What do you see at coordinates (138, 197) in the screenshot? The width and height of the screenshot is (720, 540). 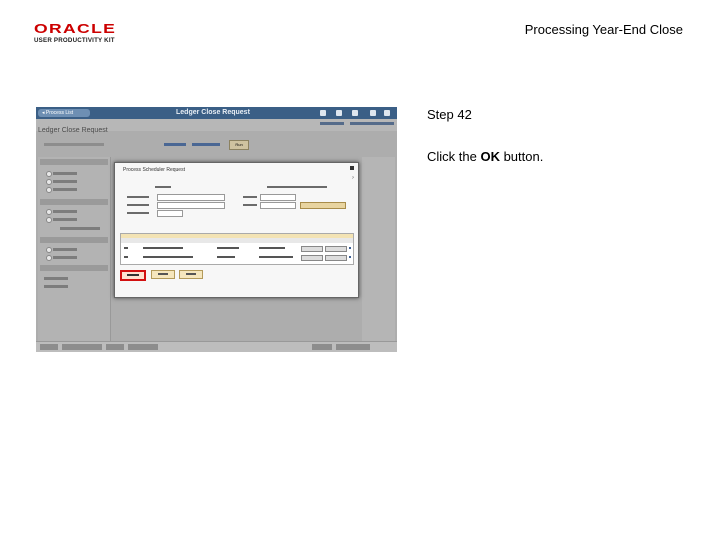 I see `server-name-label` at bounding box center [138, 197].